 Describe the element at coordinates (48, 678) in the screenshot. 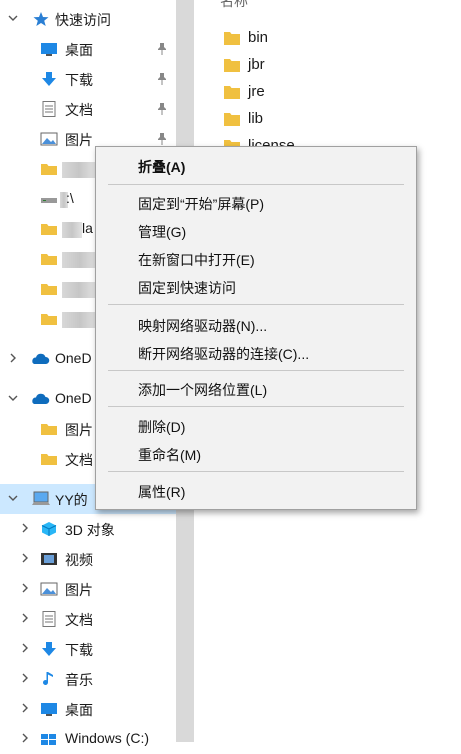

I see `music-note-icon` at that location.